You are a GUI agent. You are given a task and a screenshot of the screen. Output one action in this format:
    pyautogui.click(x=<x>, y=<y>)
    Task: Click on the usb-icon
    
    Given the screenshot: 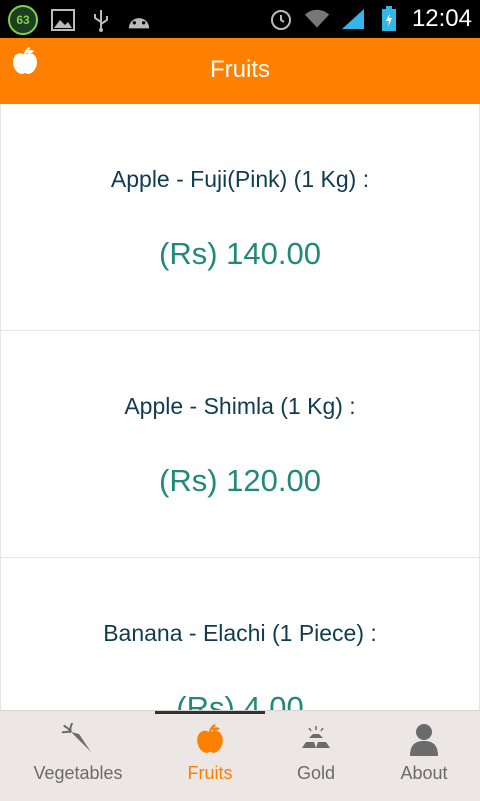 What is the action you would take?
    pyautogui.click(x=101, y=20)
    